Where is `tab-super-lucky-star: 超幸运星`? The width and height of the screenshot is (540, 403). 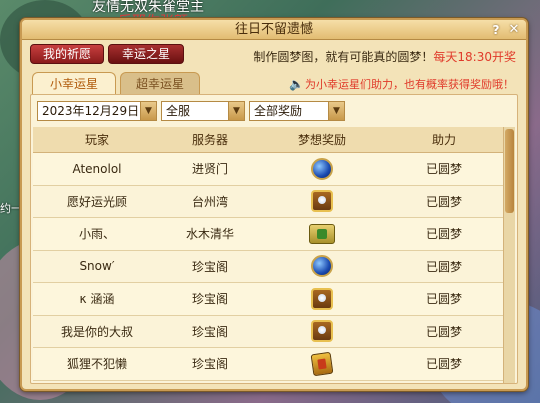 tab-super-lucky-star: 超幸运星 is located at coordinates (160, 83).